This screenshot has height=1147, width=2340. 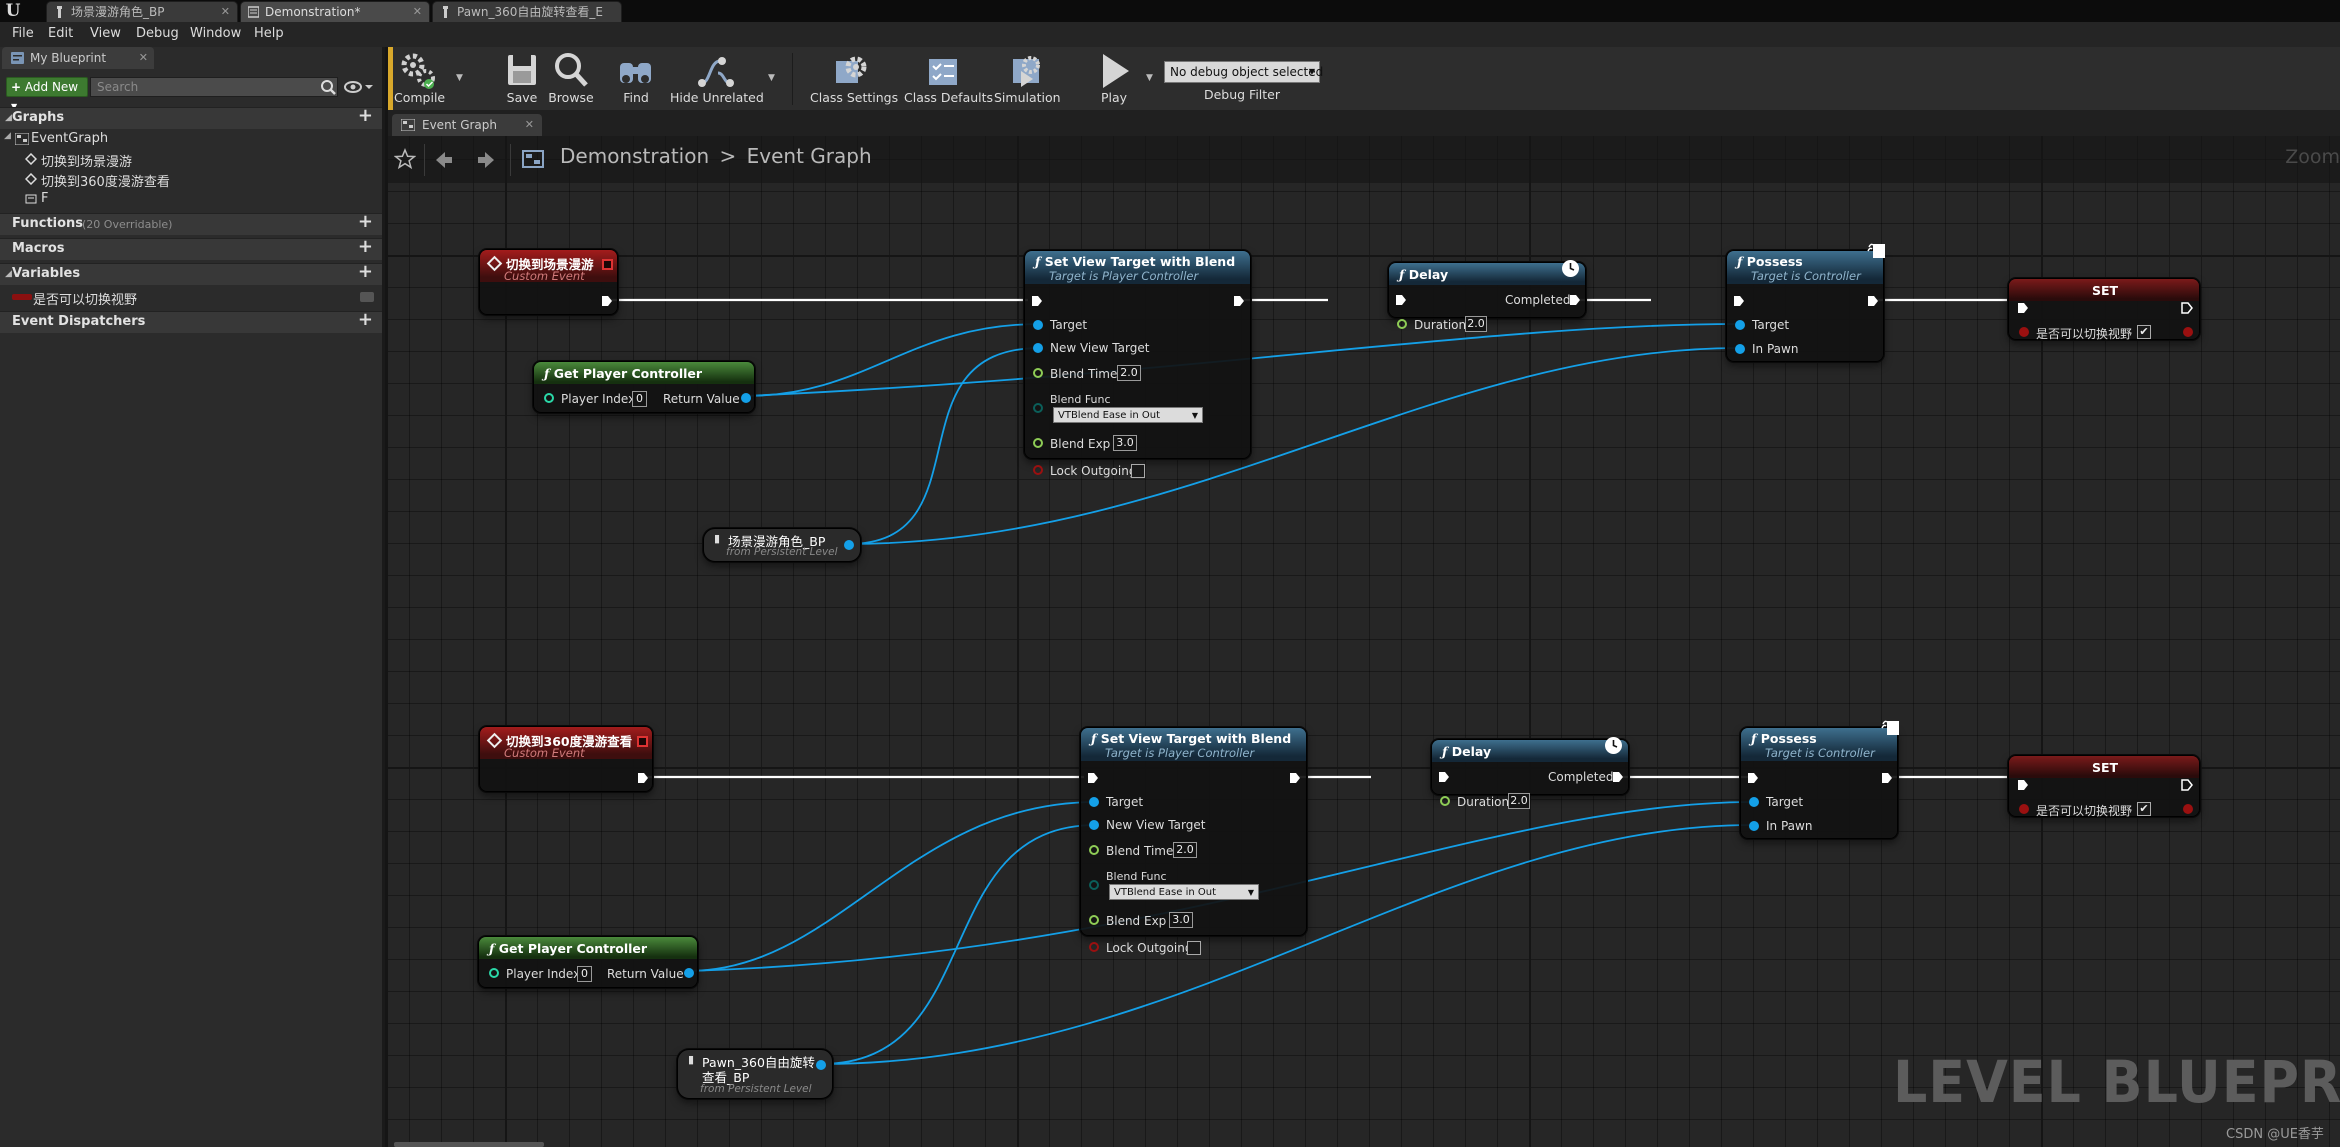 I want to click on horizontal-scrollbar, so click(x=469, y=1144).